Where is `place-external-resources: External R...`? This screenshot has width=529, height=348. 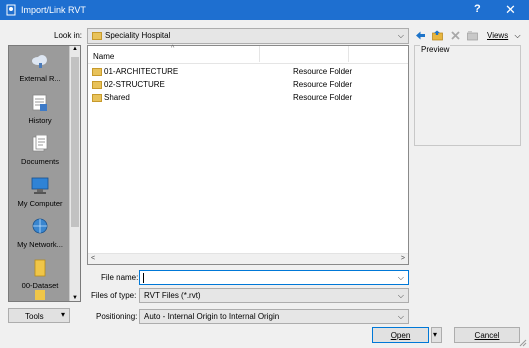 place-external-resources: External R... is located at coordinates (40, 67).